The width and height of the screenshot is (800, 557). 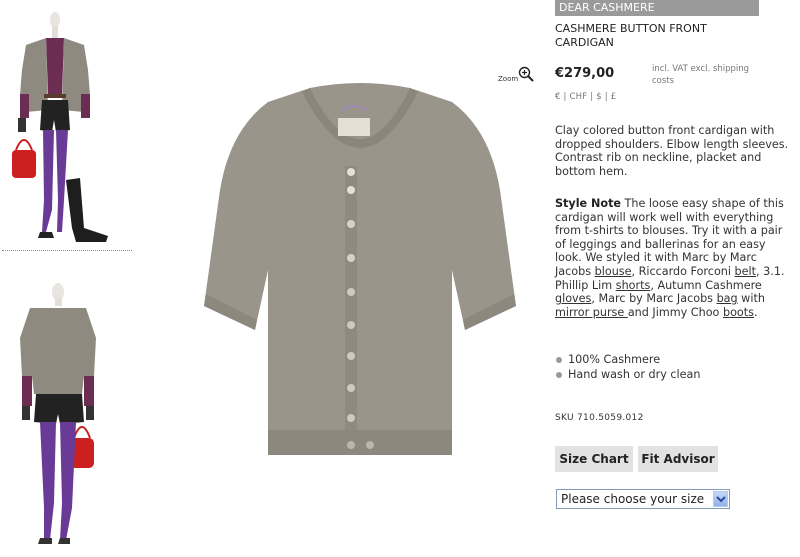 What do you see at coordinates (657, 8) in the screenshot?
I see `designer-link: DEAR CASHMERE` at bounding box center [657, 8].